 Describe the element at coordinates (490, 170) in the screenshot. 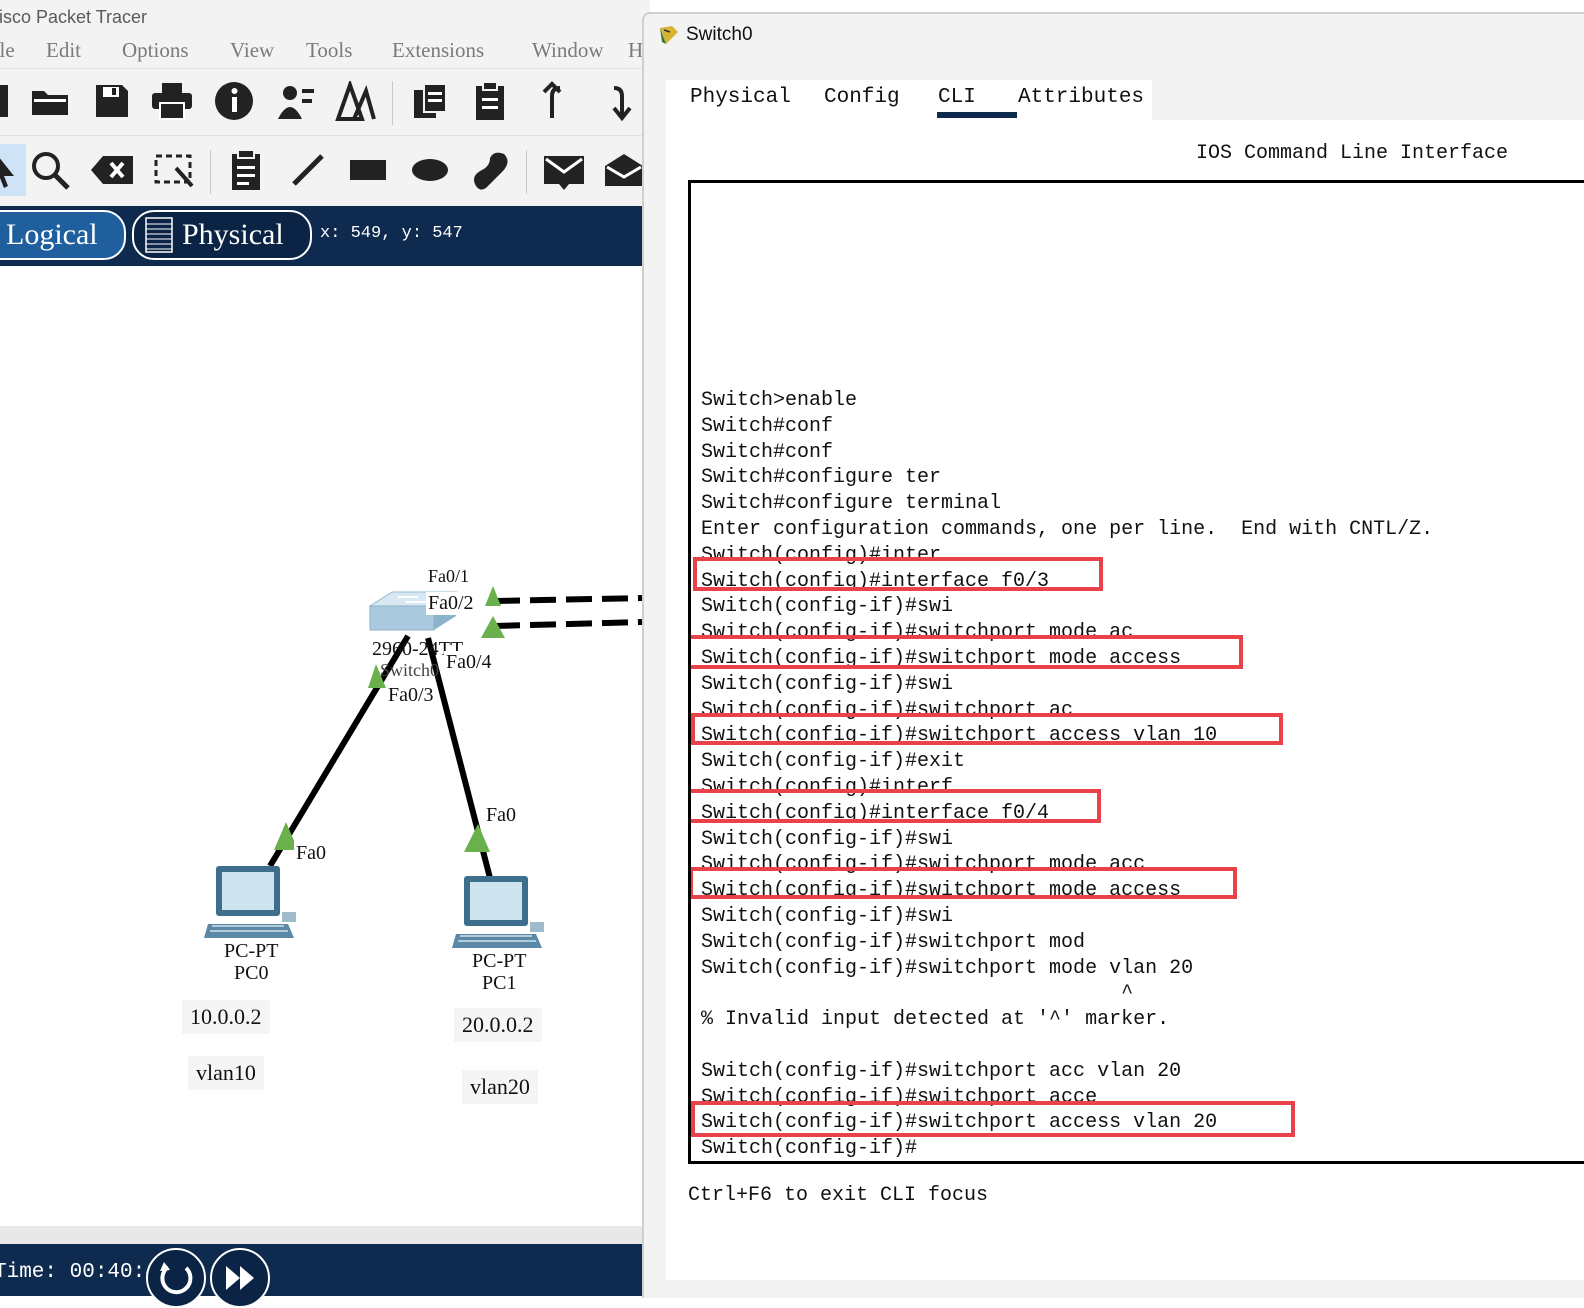

I see `freeform-icon` at that location.